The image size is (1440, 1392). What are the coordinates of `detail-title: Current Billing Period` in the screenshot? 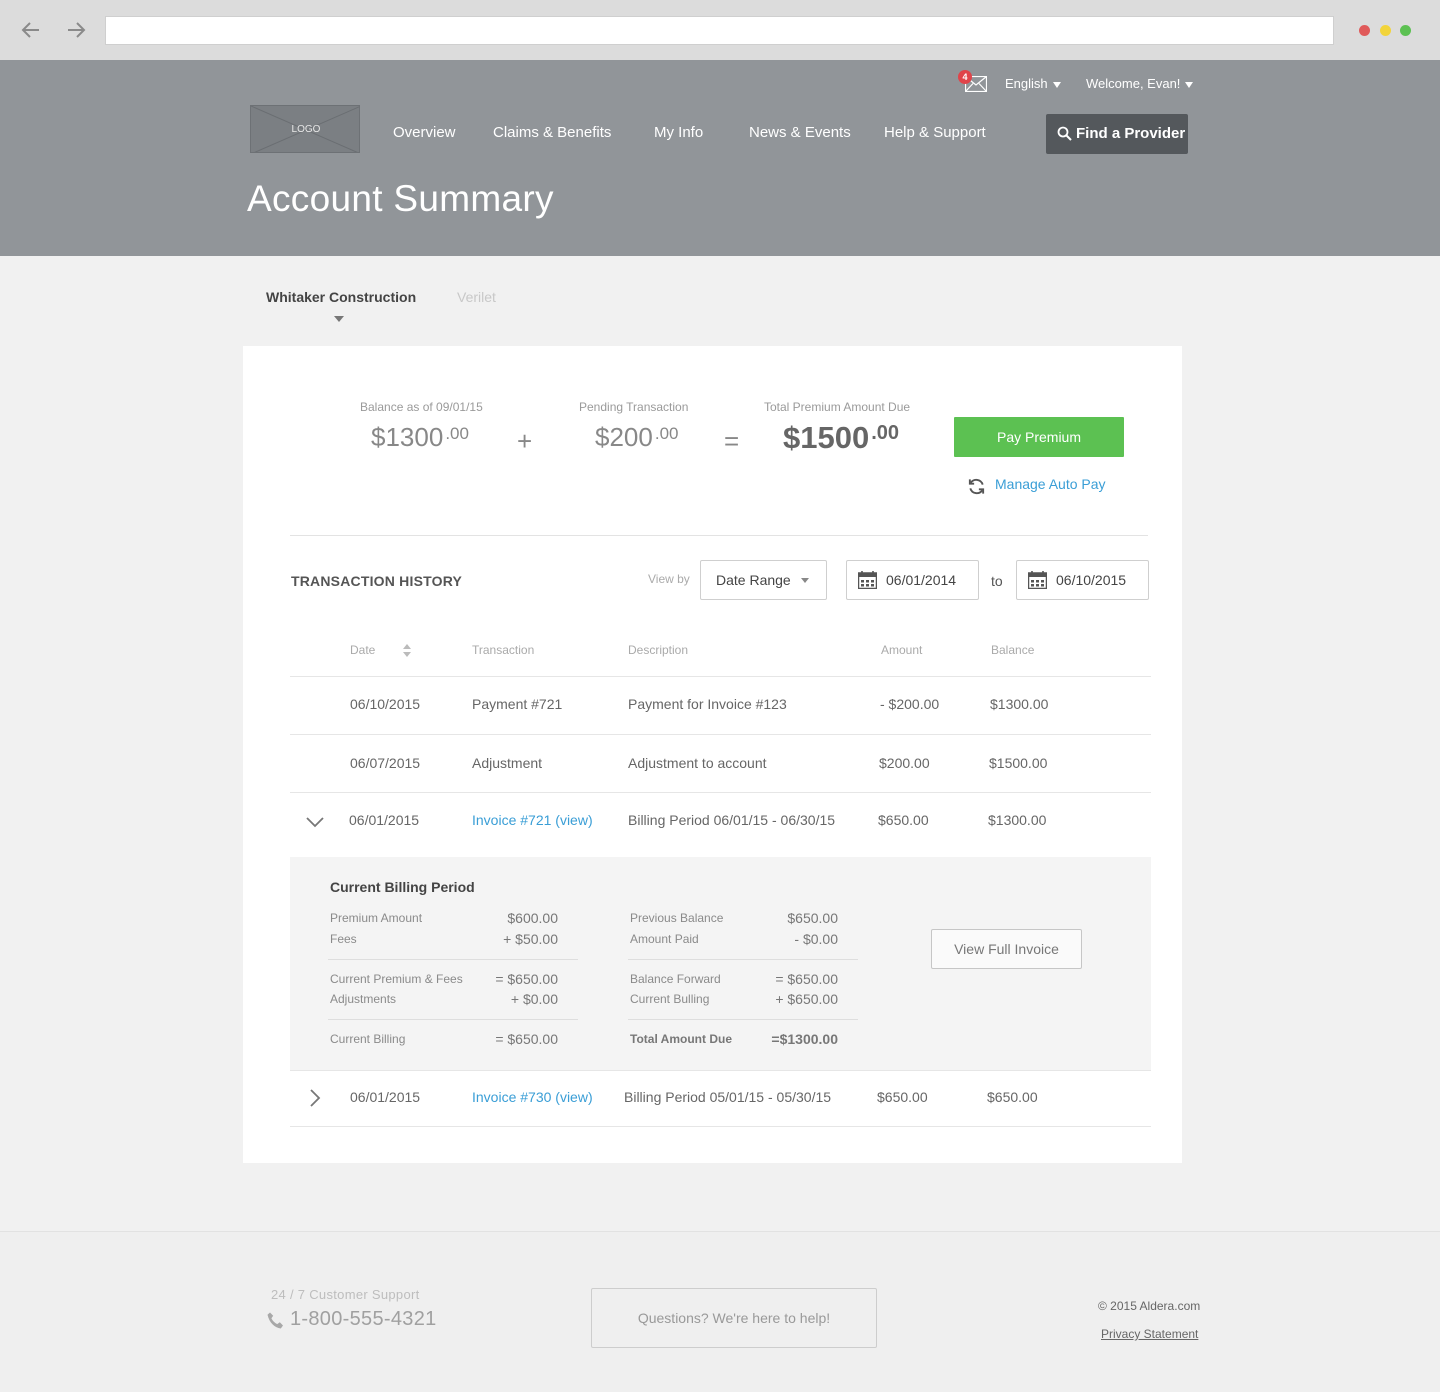 It's located at (402, 887).